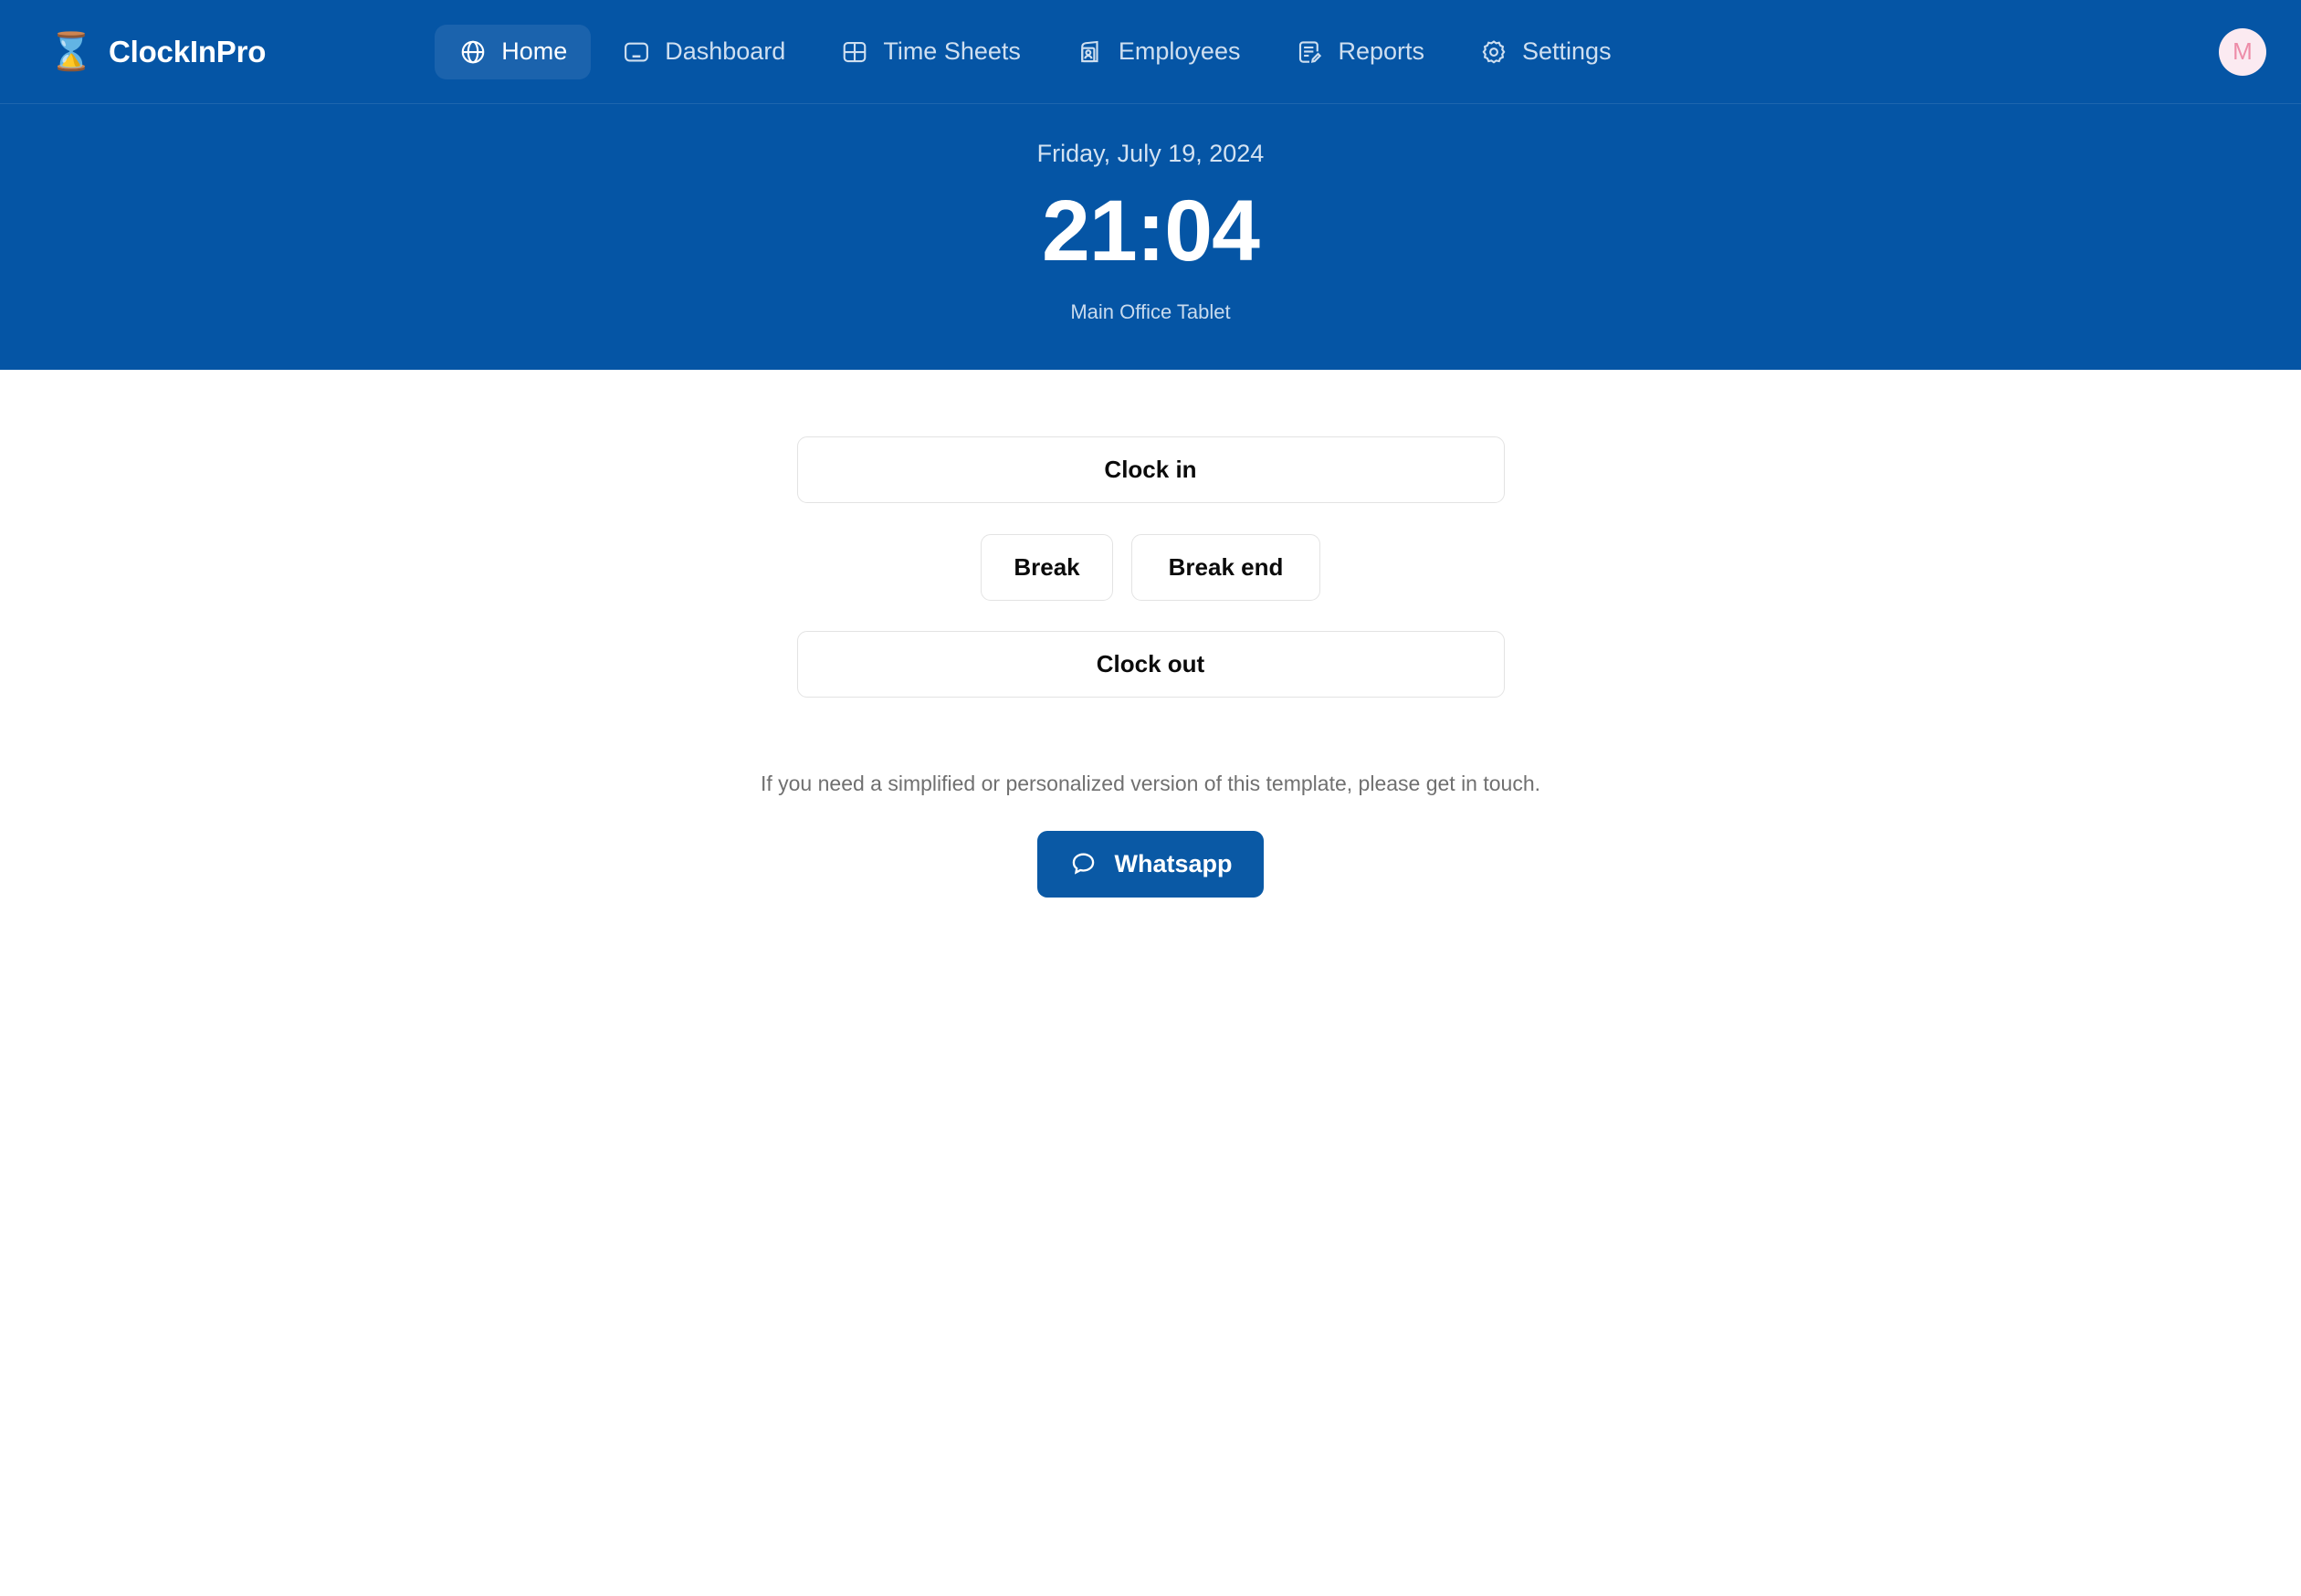 This screenshot has height=1596, width=2301. I want to click on nav-item-time-sheets: Time Sheets, so click(930, 52).